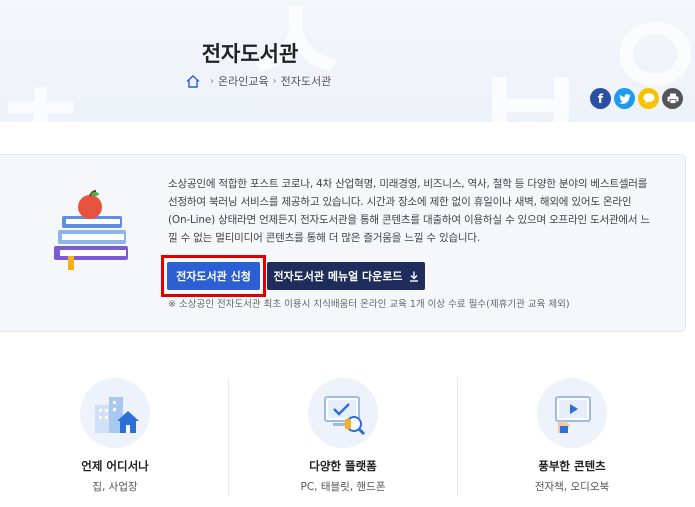  I want to click on breadcrumb: › 온라인교육 › 전자도서관, so click(258, 81).